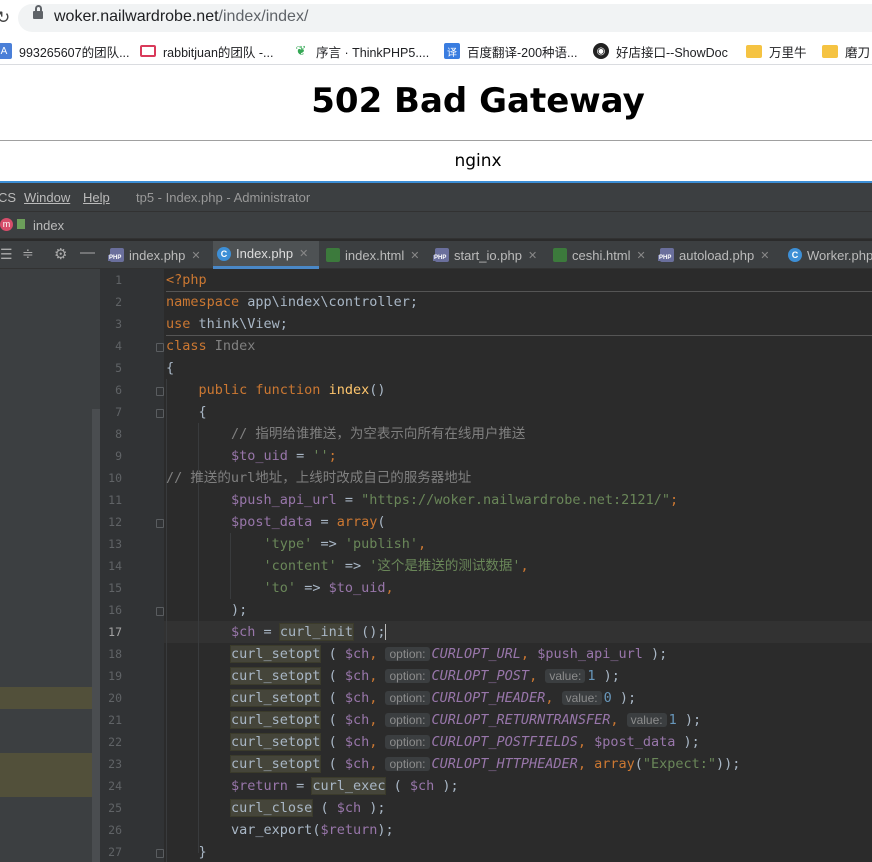  Describe the element at coordinates (776, 51) in the screenshot. I see `bookmark-folder: 万里牛` at that location.